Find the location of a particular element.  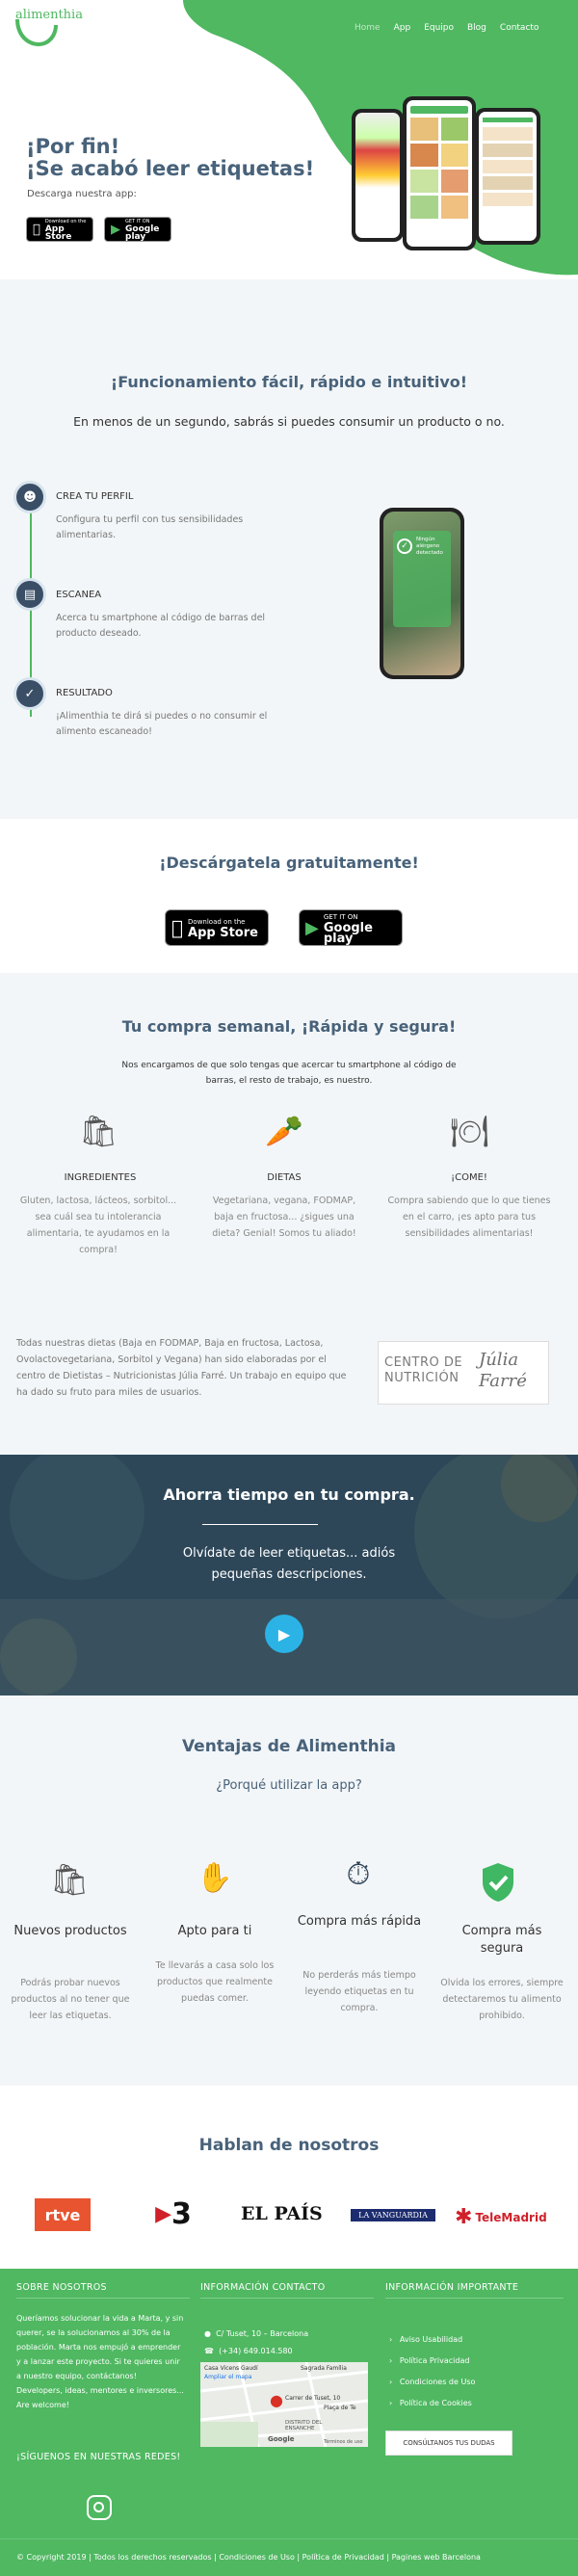

phone-result-text: Ningún alérgeno detectado is located at coordinates (429, 546).